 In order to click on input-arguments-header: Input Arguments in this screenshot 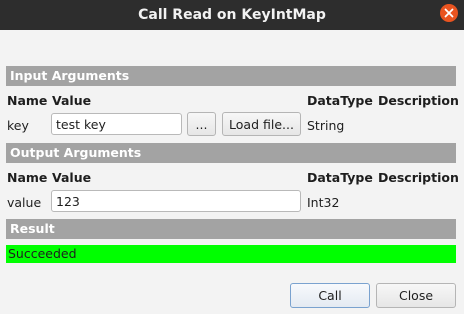, I will do `click(231, 76)`.